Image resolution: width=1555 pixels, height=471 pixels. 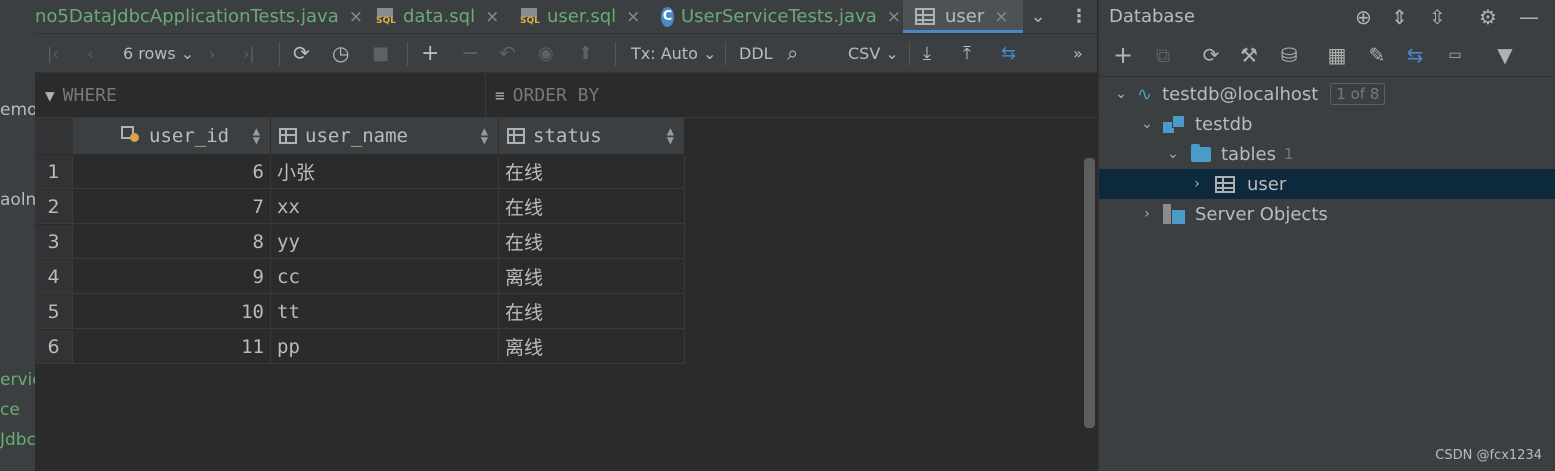 I want to click on cell-user-id: 8, so click(x=172, y=242).